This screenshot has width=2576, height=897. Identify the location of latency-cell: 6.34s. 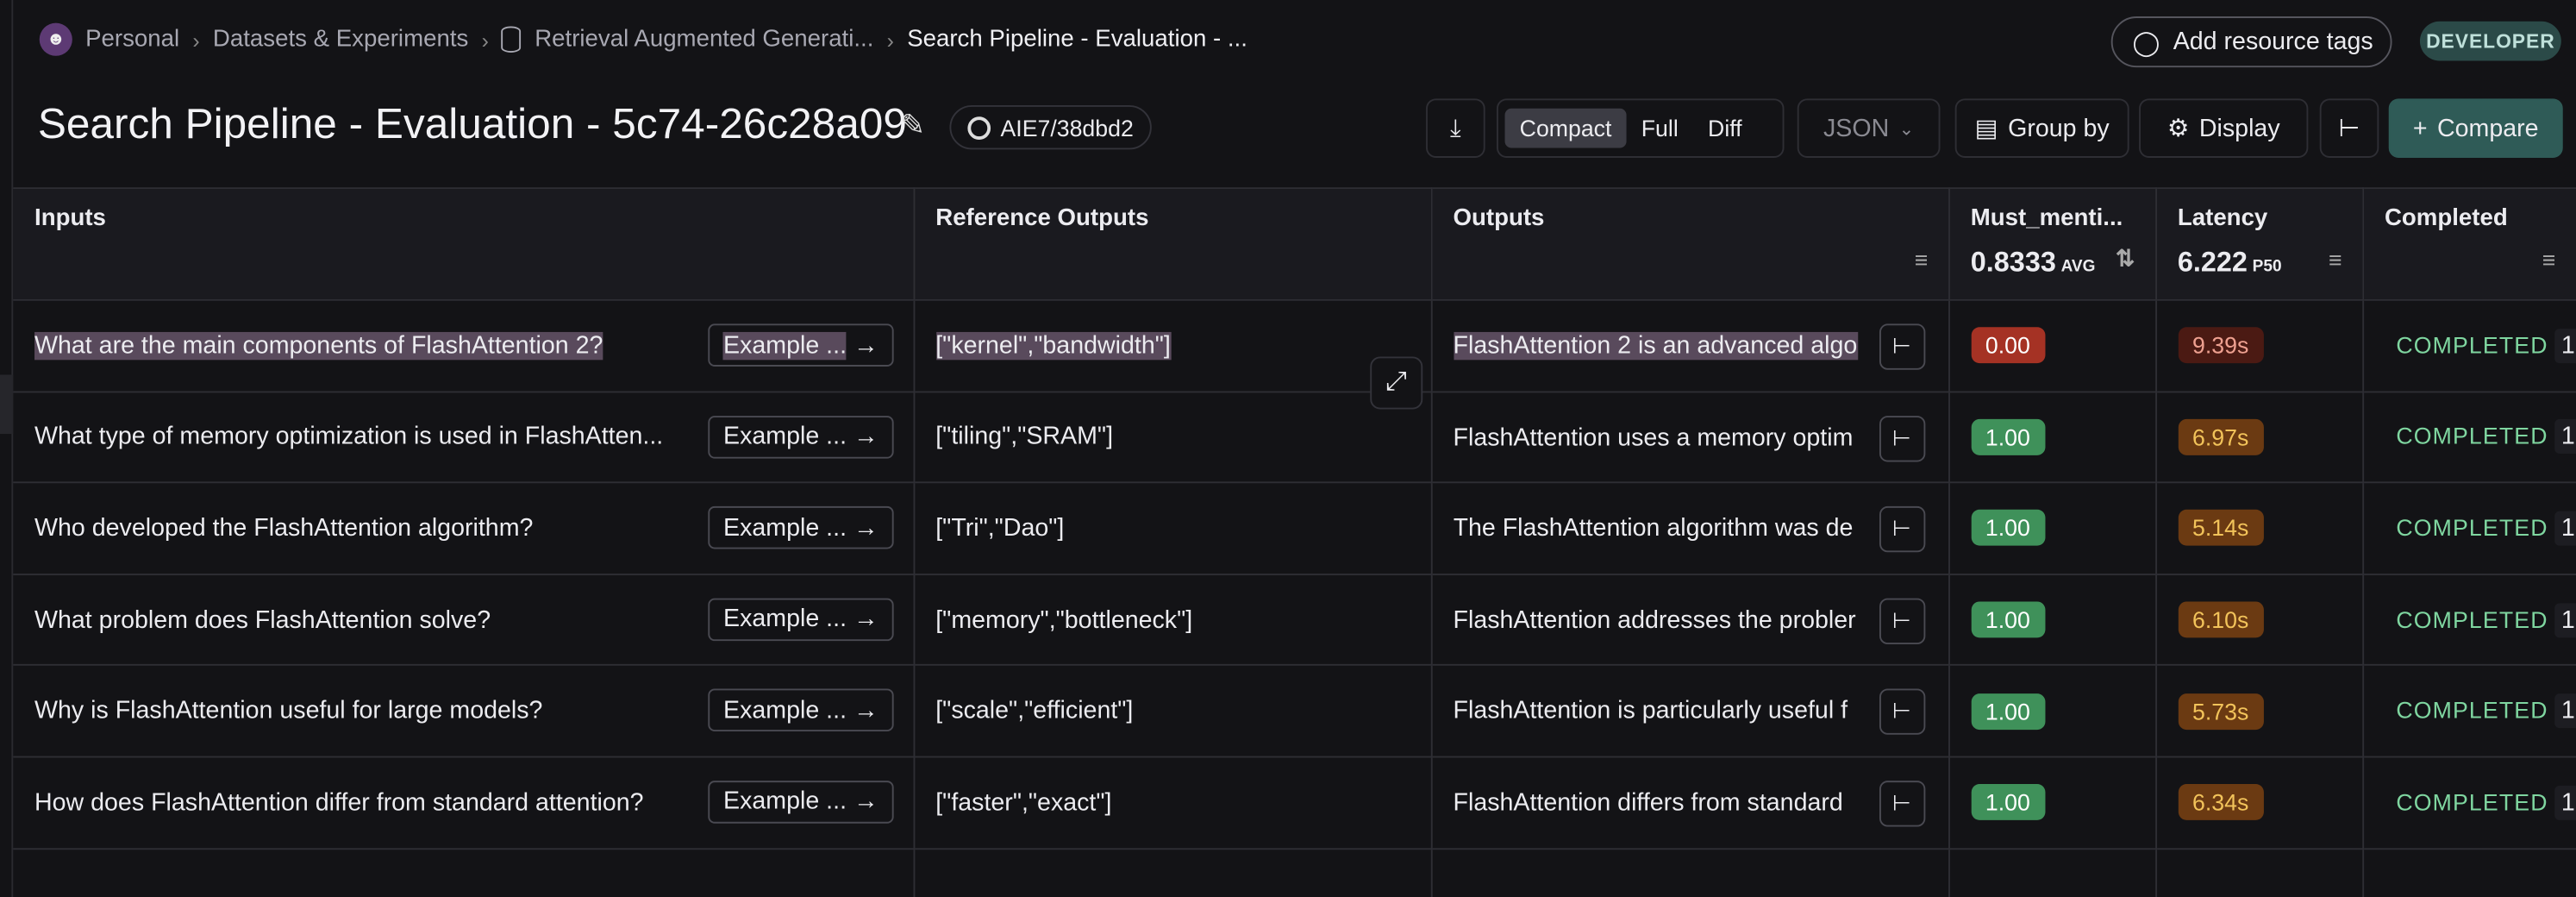
(2259, 803).